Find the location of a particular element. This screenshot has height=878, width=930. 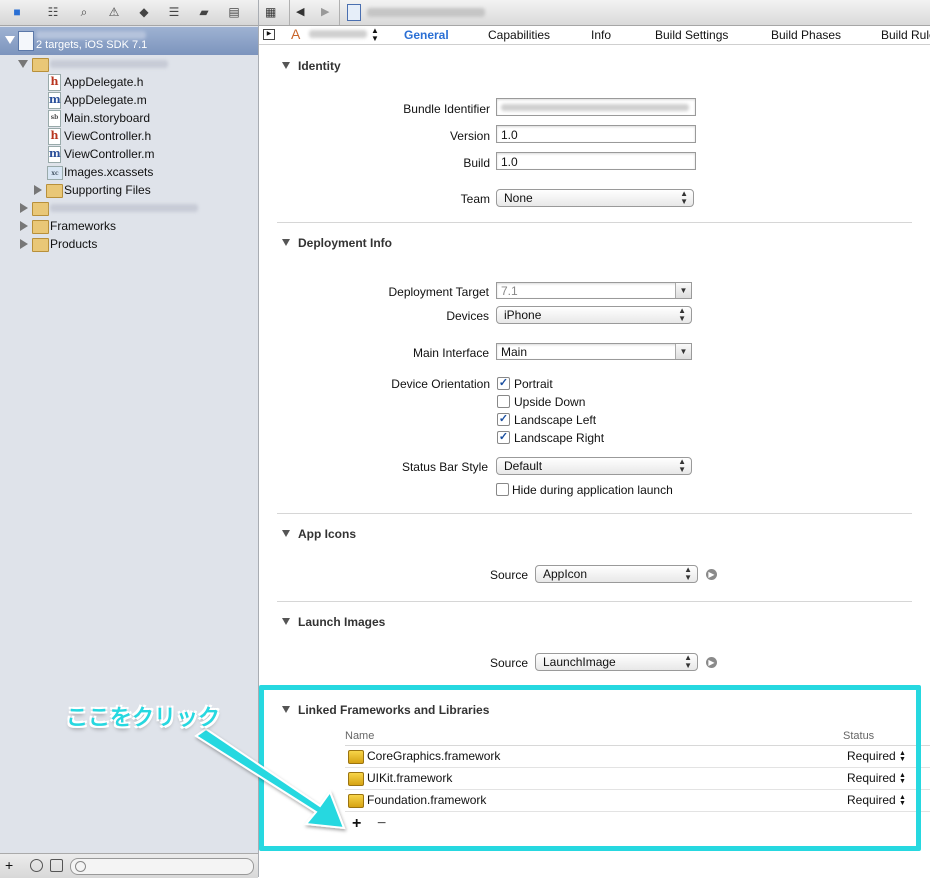

annotation-arrow is located at coordinates (270, 778).